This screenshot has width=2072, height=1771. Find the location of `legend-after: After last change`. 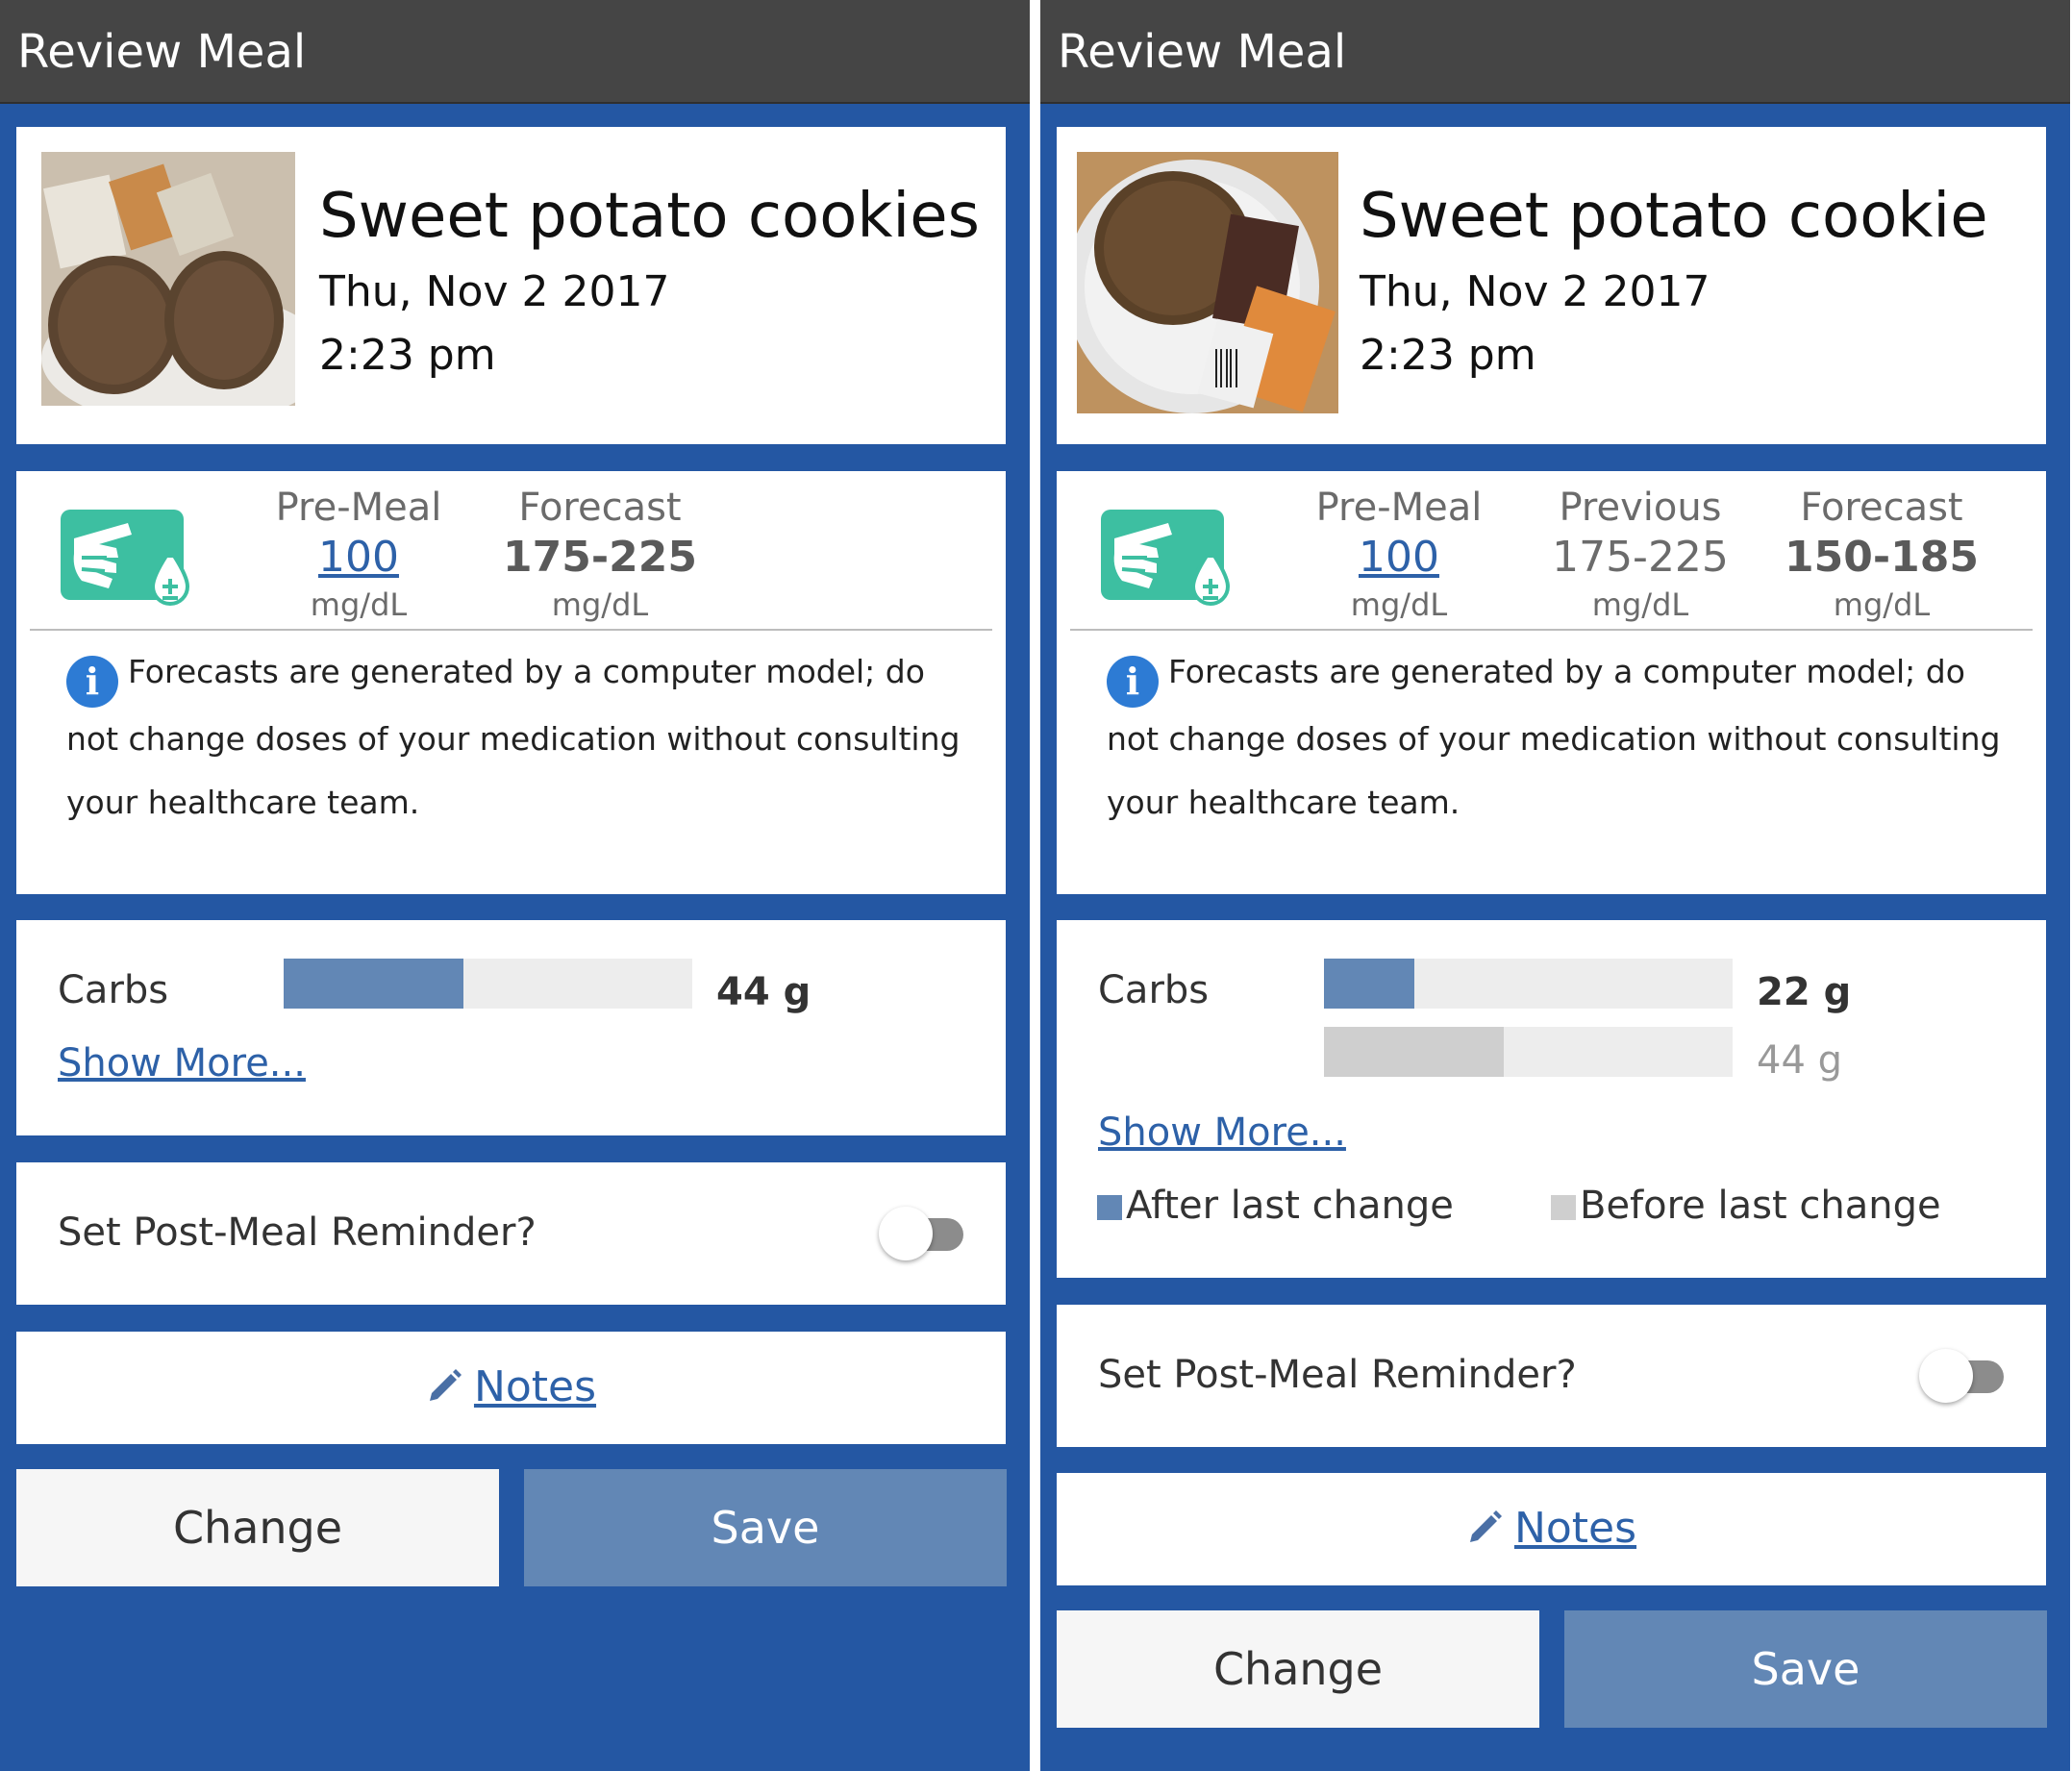

legend-after: After last change is located at coordinates (1275, 1206).